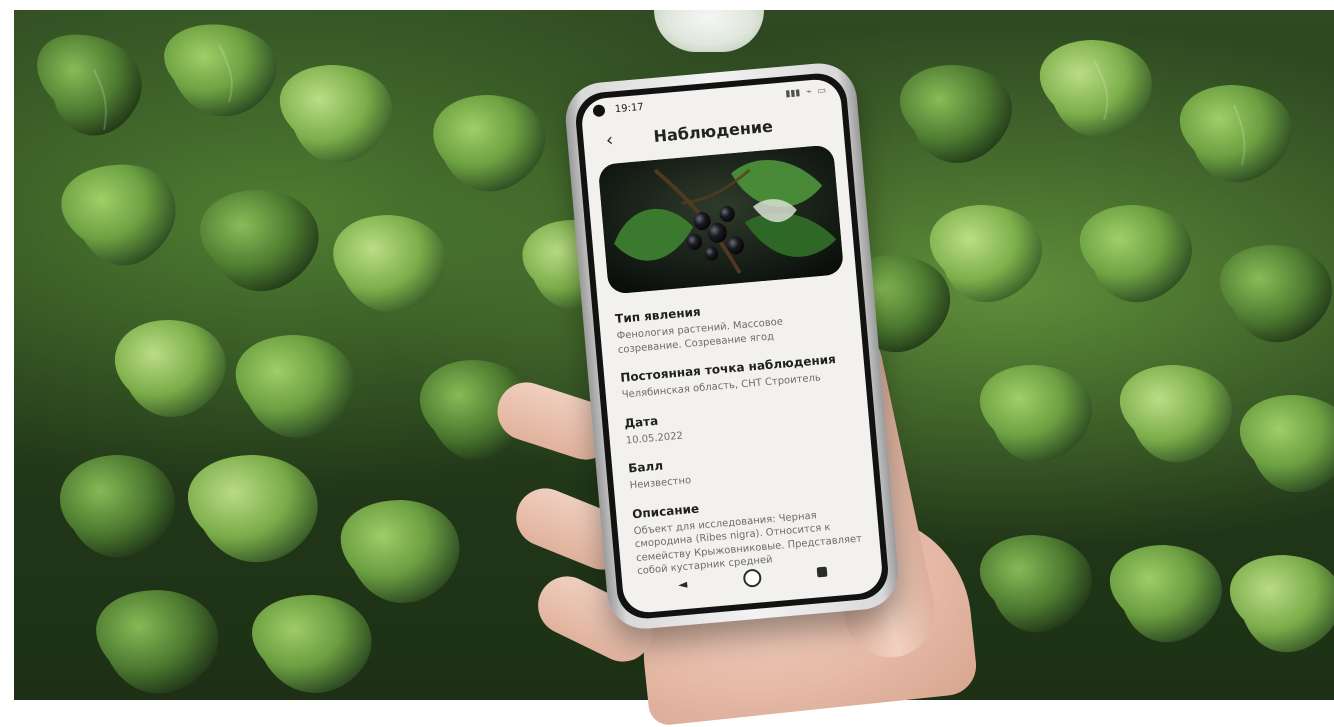  I want to click on signal-icon: ▮▮▮, so click(793, 94).